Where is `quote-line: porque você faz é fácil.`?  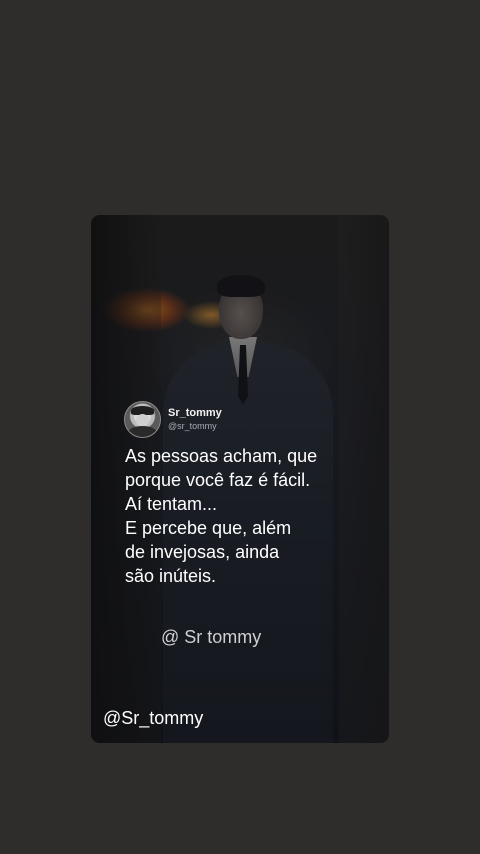 quote-line: porque você faz é fácil. is located at coordinates (218, 480).